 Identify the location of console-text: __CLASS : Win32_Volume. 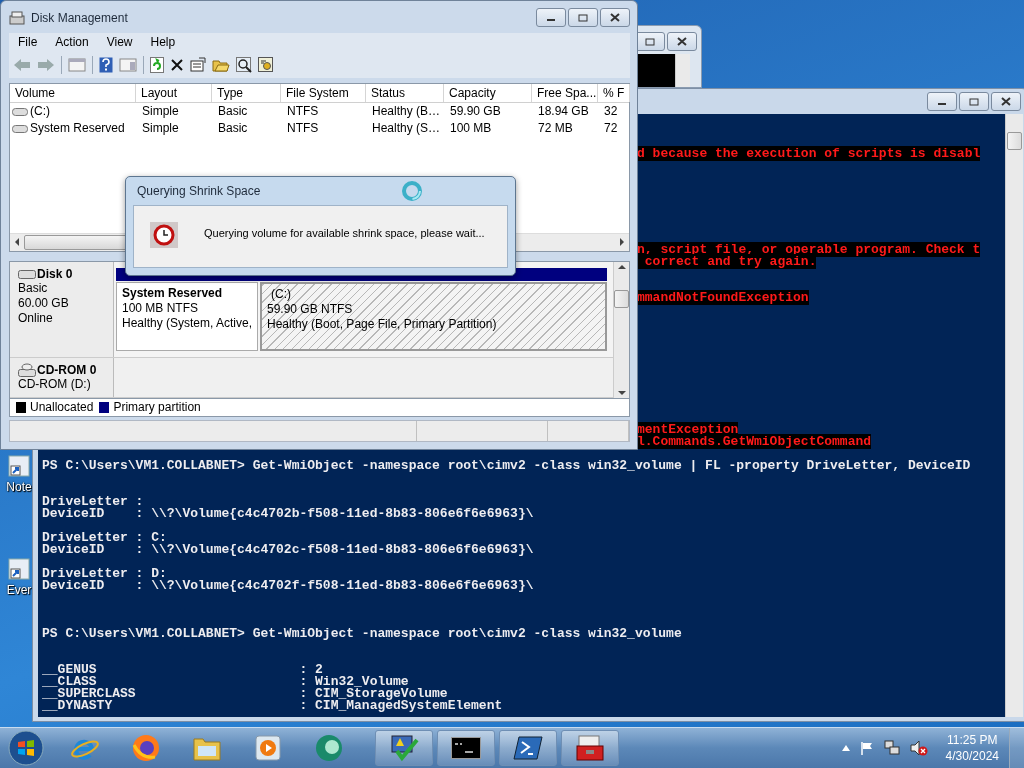
(225, 681).